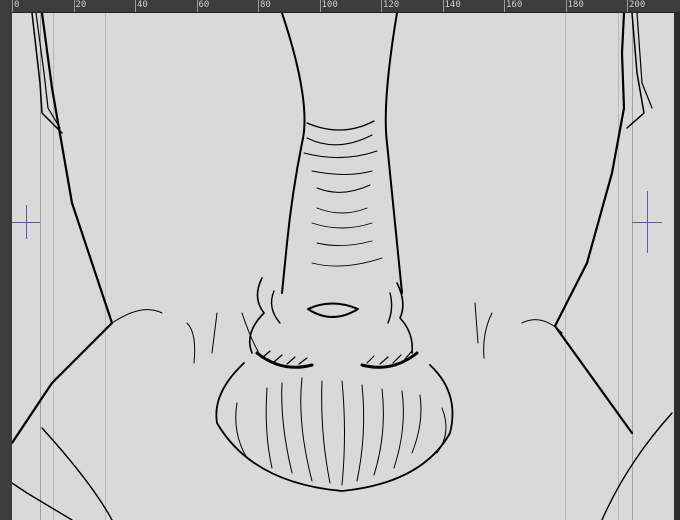  Describe the element at coordinates (204, 5) in the screenshot. I see `ruler-label: 60` at that location.